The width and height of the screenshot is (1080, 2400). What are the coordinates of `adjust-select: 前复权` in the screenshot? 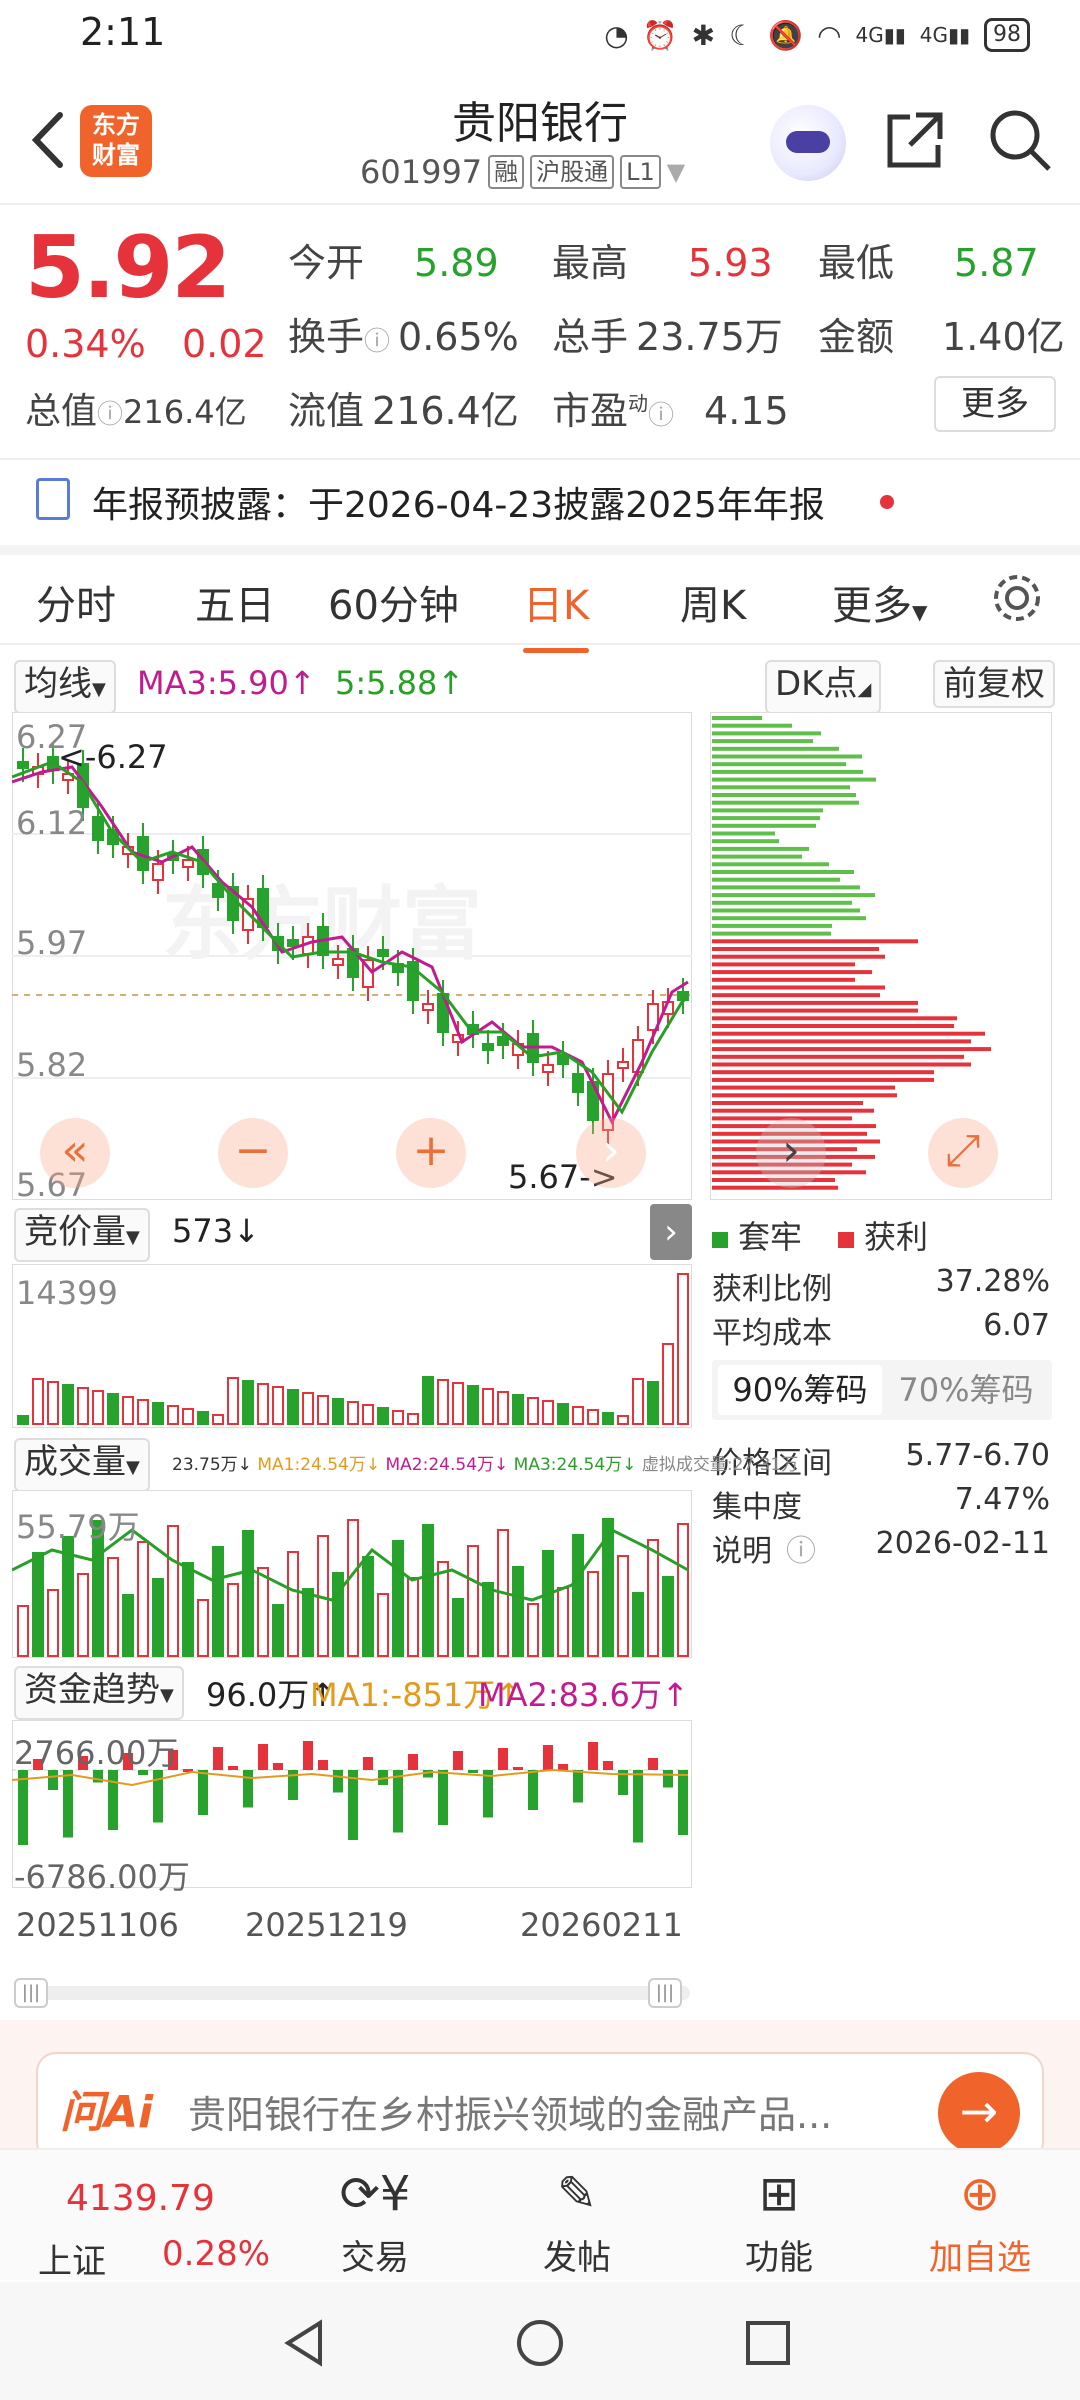 It's located at (994, 684).